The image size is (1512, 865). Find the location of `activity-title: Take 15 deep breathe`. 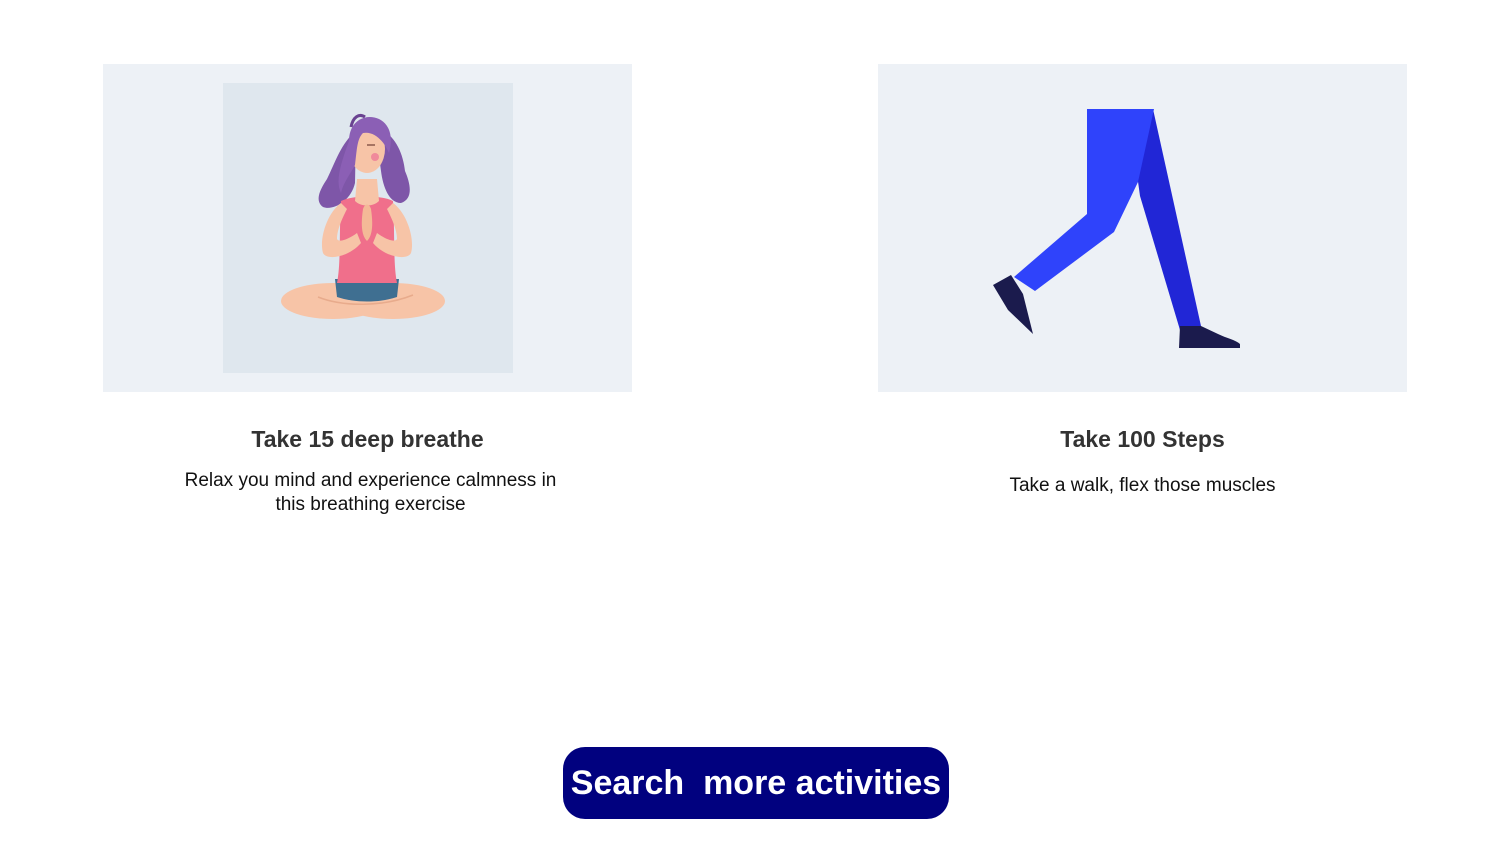

activity-title: Take 15 deep breathe is located at coordinates (367, 439).